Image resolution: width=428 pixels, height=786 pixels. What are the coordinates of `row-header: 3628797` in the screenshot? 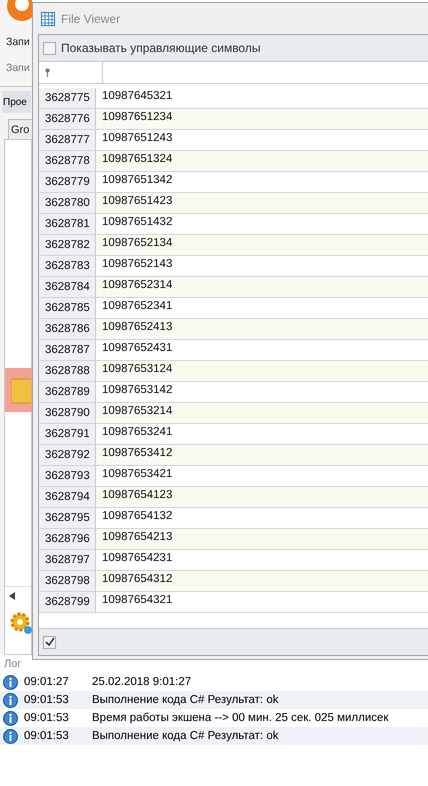 It's located at (67, 560).